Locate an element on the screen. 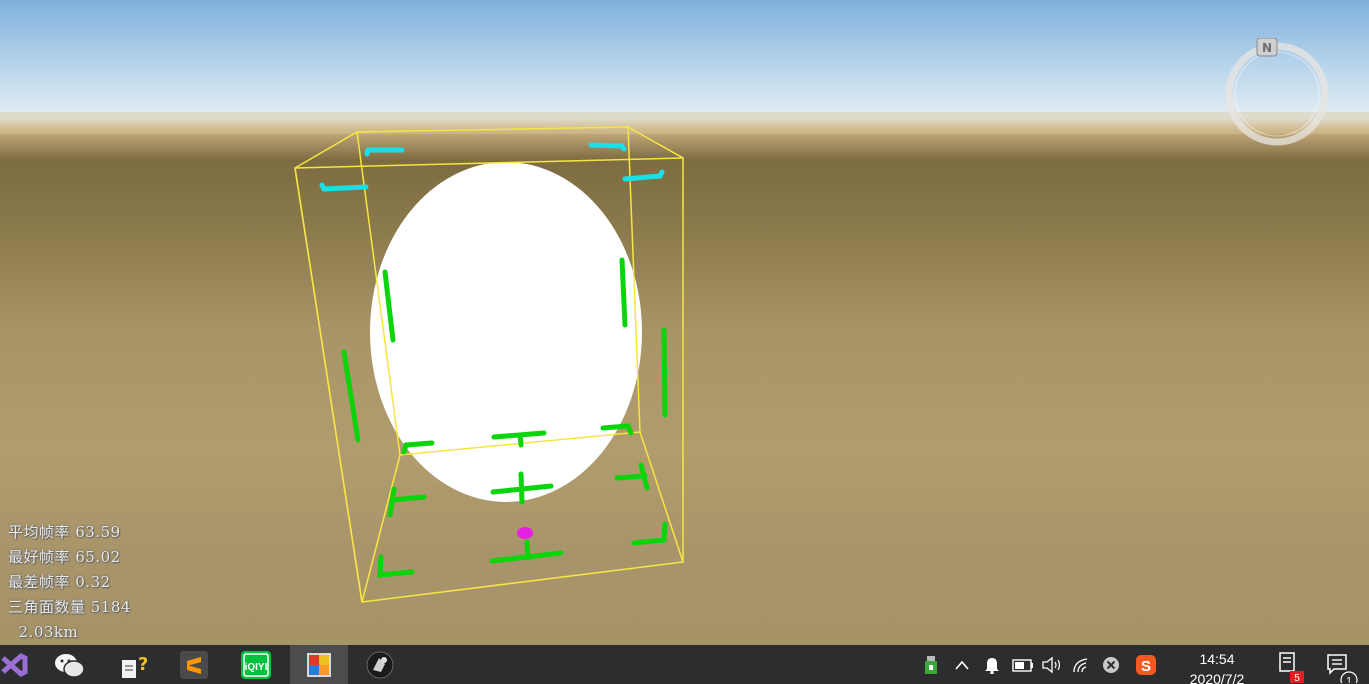 This screenshot has height=684, width=1369. sogou-ime-icon: S is located at coordinates (1146, 664).